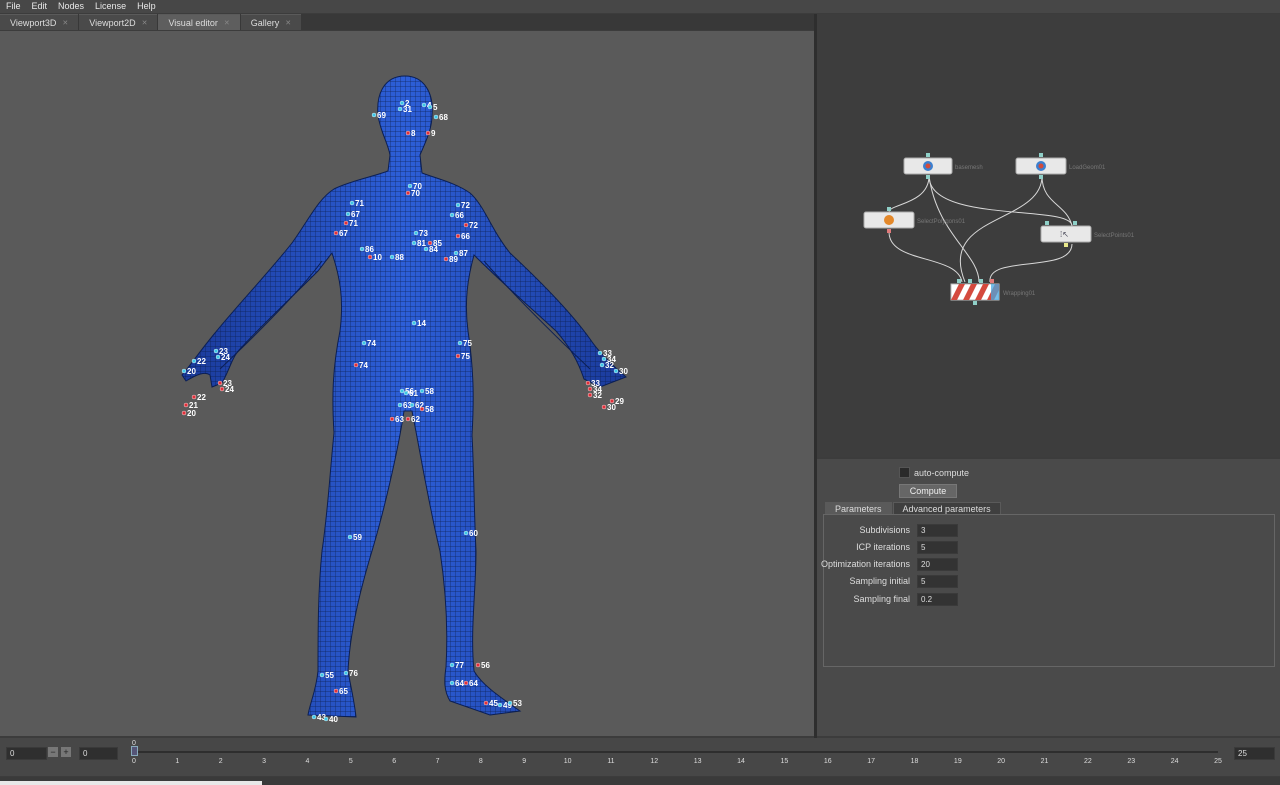  I want to click on menu-bar: File Edit Nodes License Help, so click(640, 6).